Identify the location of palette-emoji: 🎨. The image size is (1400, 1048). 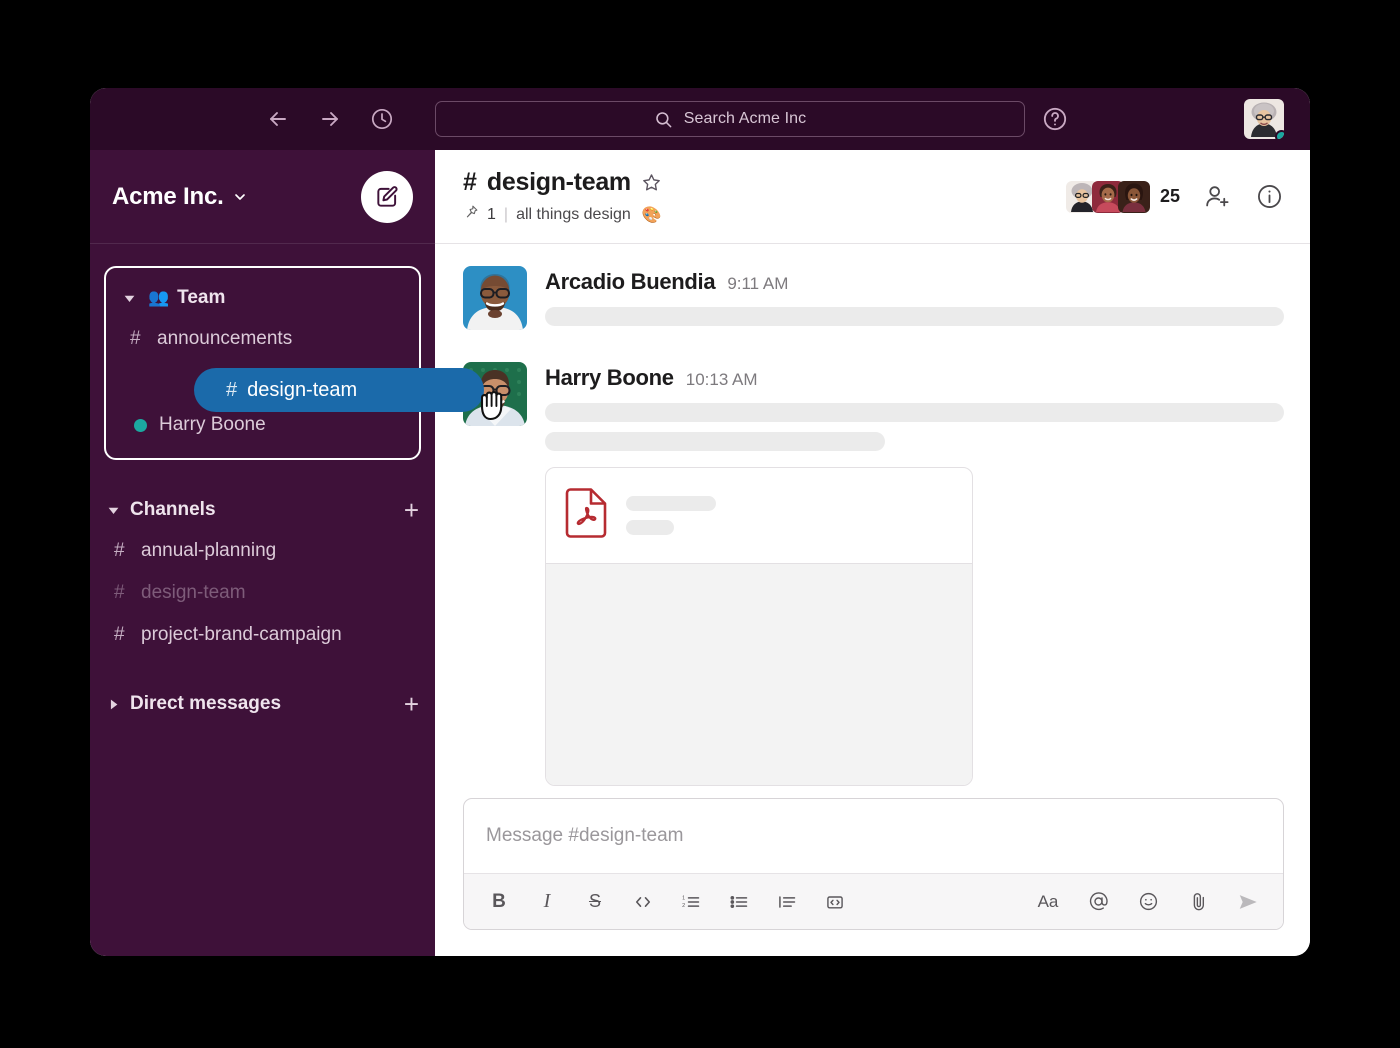
(651, 215).